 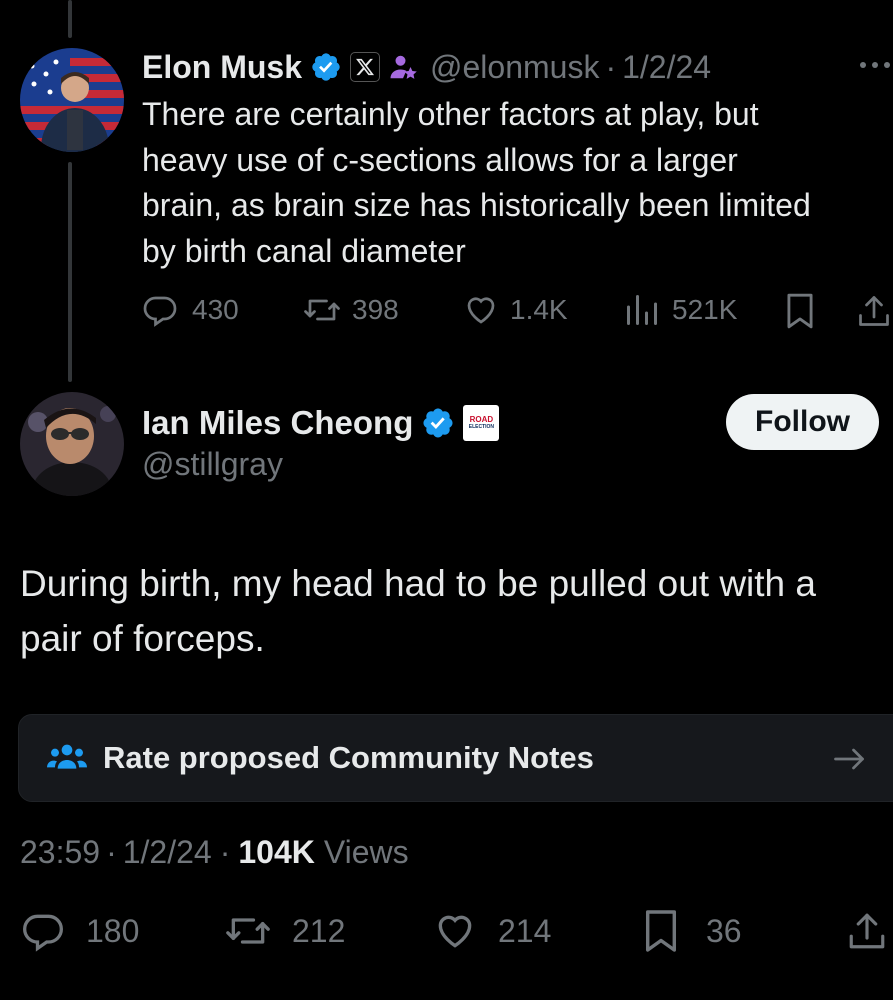 I want to click on views-button: 521K, so click(x=680, y=310).